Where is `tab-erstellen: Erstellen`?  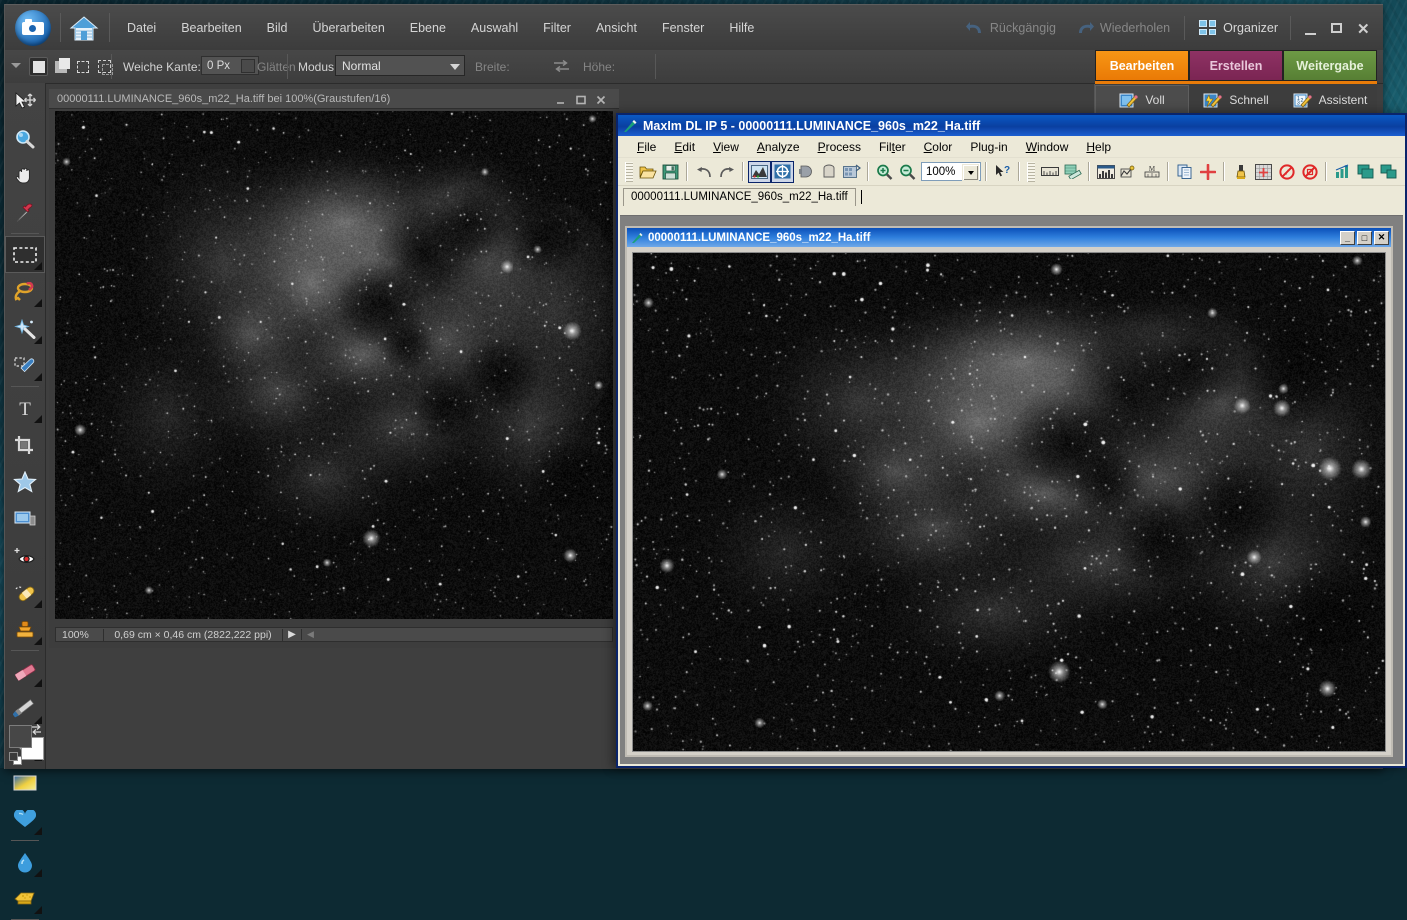
tab-erstellen: Erstellen is located at coordinates (1236, 65).